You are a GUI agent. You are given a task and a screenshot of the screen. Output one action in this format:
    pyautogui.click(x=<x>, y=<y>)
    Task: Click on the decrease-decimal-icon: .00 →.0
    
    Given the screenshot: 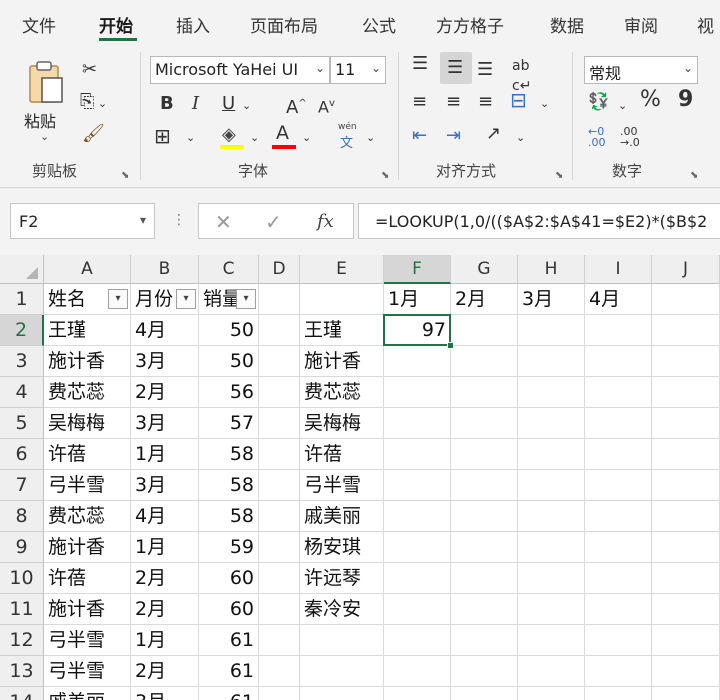 What is the action you would take?
    pyautogui.click(x=630, y=137)
    